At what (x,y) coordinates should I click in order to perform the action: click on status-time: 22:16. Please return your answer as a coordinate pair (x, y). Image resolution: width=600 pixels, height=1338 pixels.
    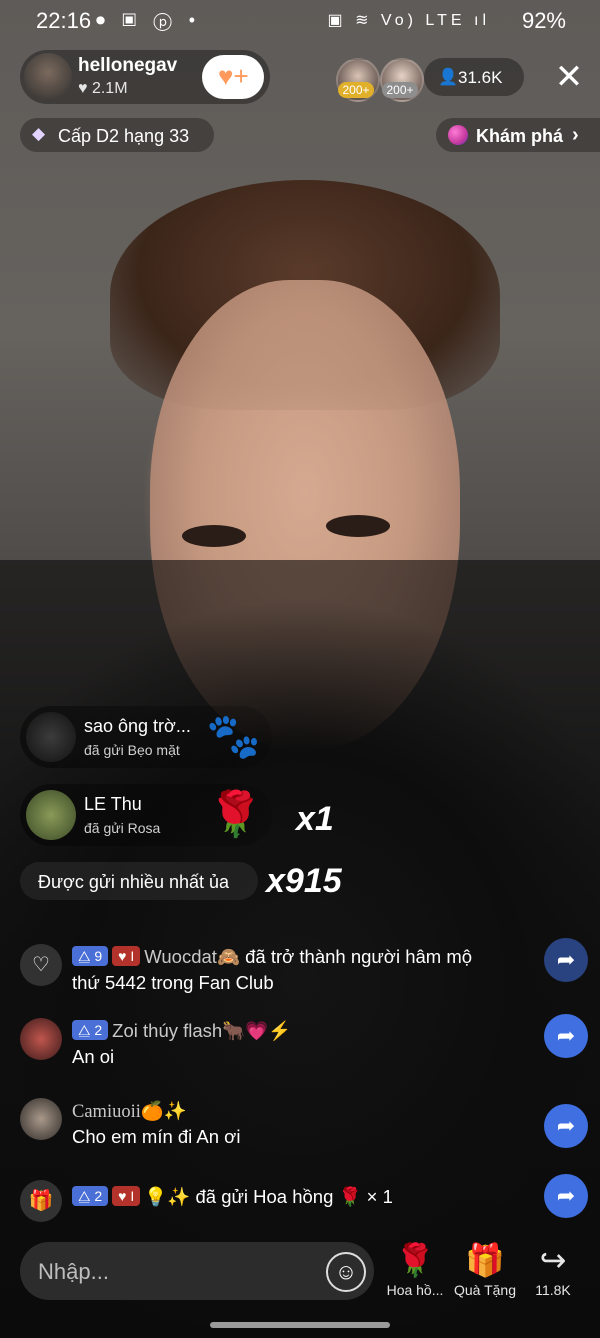
    Looking at the image, I should click on (64, 20).